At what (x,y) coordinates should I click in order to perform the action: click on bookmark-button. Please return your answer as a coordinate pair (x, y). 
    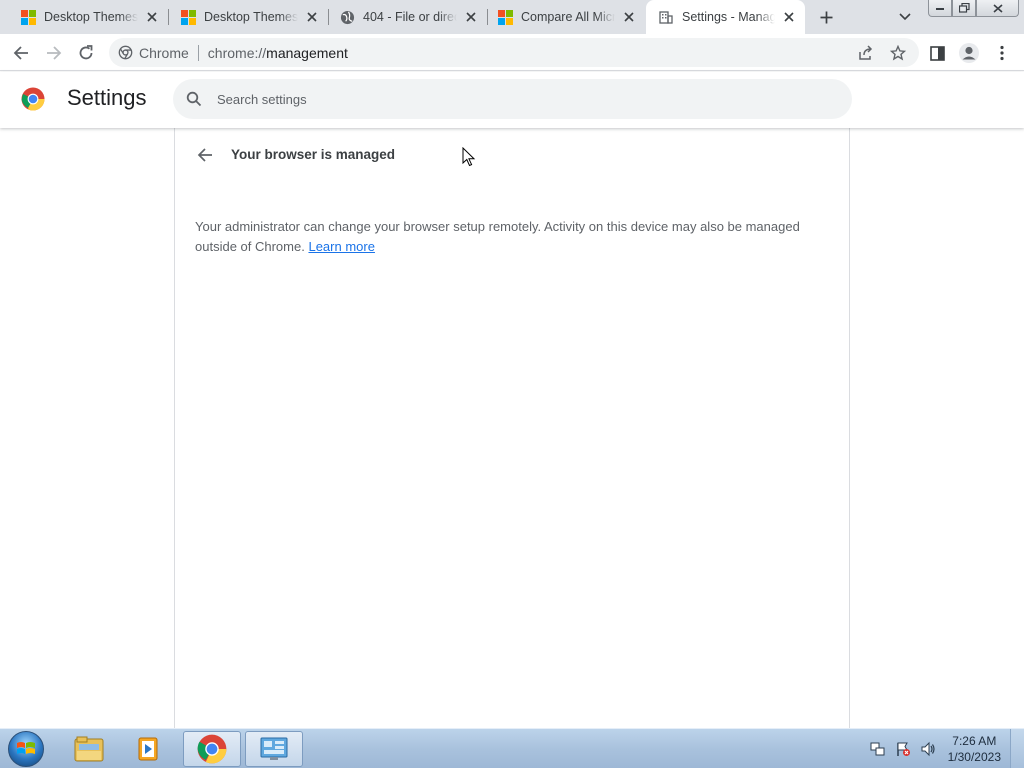
    Looking at the image, I should click on (898, 53).